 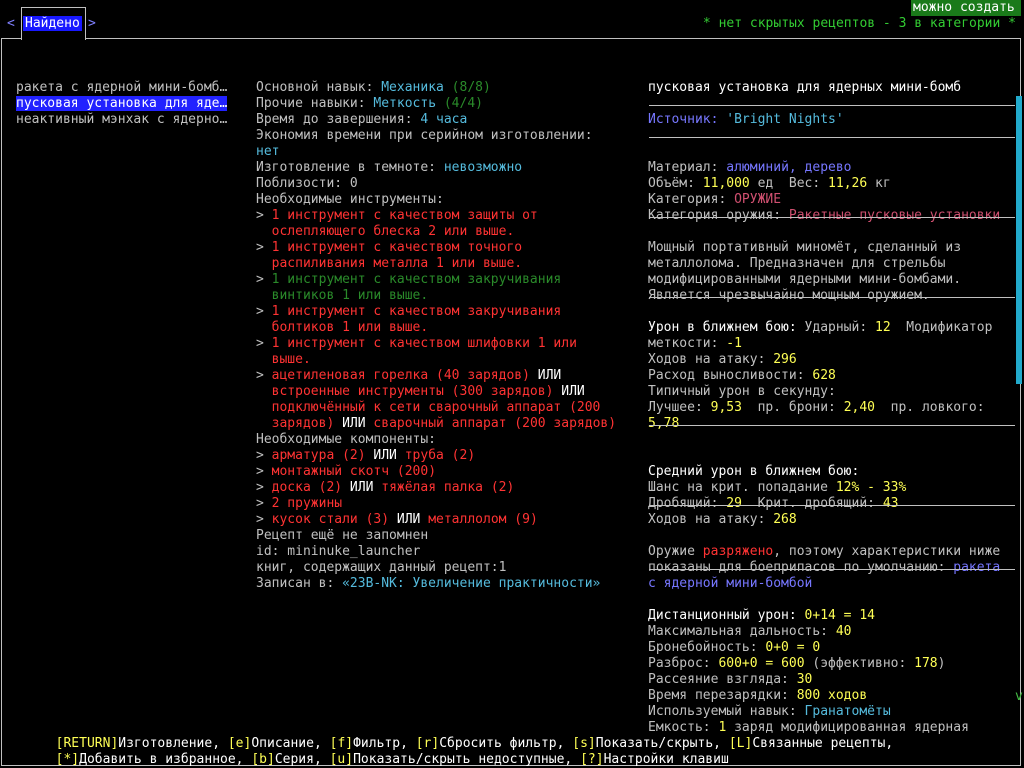 What do you see at coordinates (1019, 240) in the screenshot?
I see `item-scrollbar` at bounding box center [1019, 240].